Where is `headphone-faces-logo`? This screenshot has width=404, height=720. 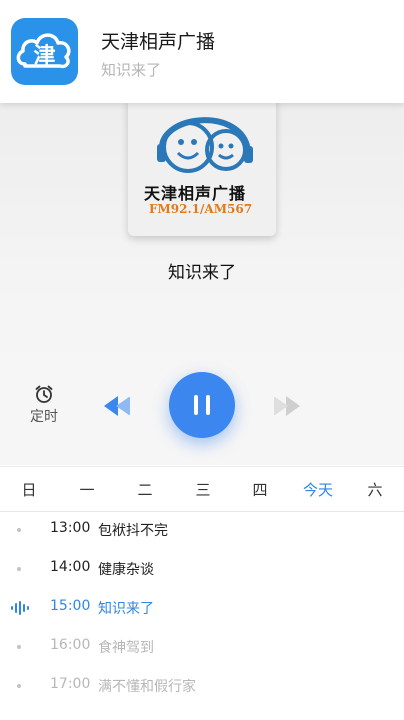 headphone-faces-logo is located at coordinates (205, 145).